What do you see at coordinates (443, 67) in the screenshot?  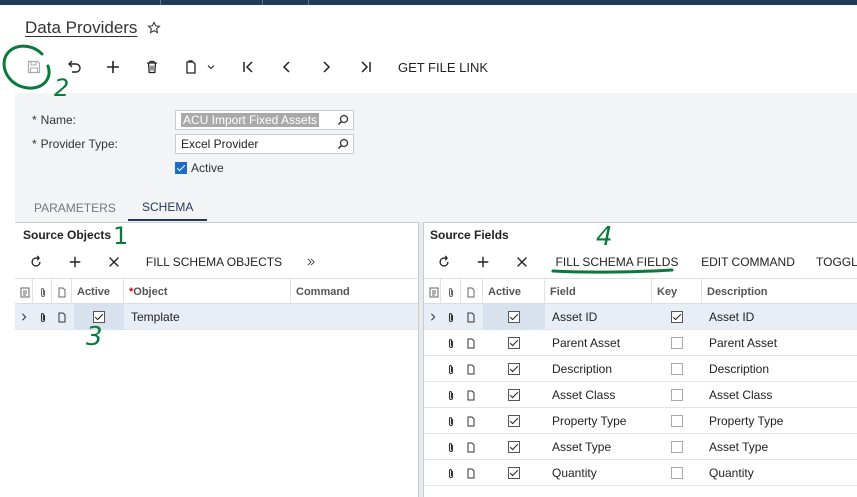 I see `get-file-link-button: GET FILE LINK` at bounding box center [443, 67].